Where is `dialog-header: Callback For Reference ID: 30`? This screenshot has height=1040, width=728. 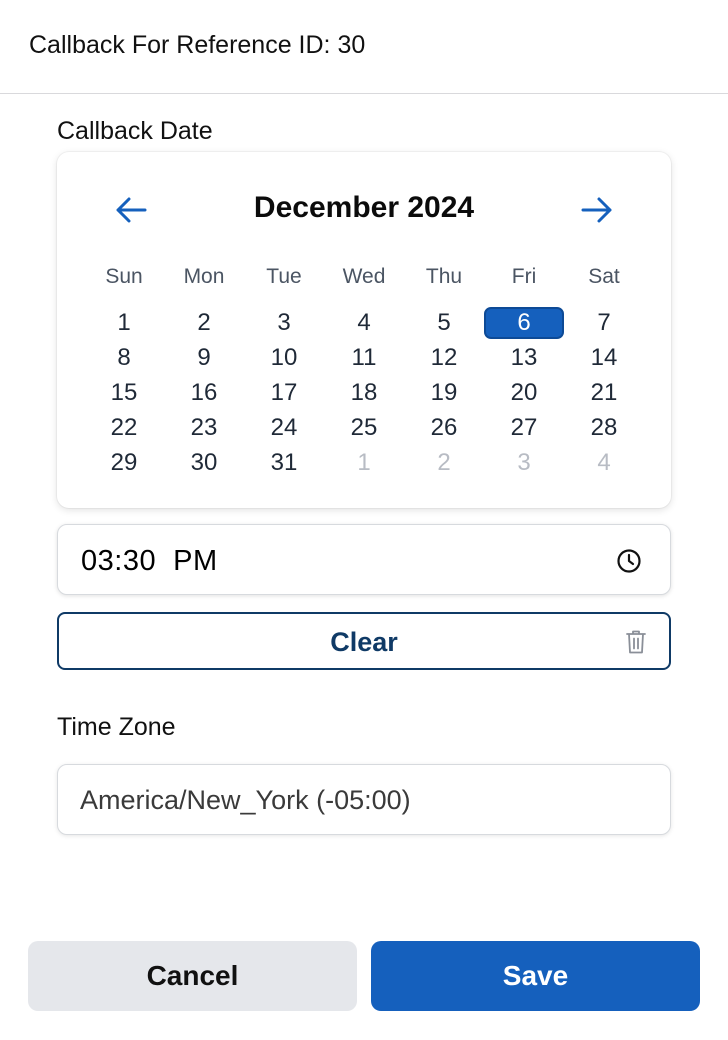
dialog-header: Callback For Reference ID: 30 is located at coordinates (364, 47).